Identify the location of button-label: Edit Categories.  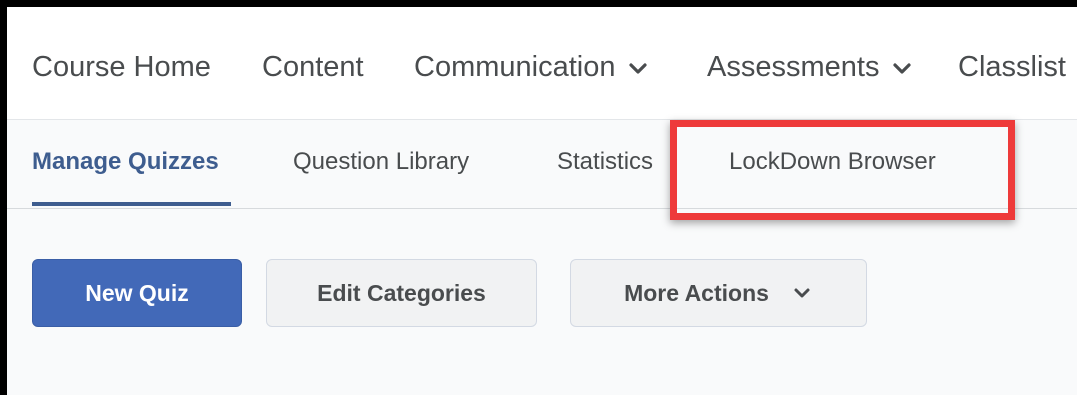
(401, 292).